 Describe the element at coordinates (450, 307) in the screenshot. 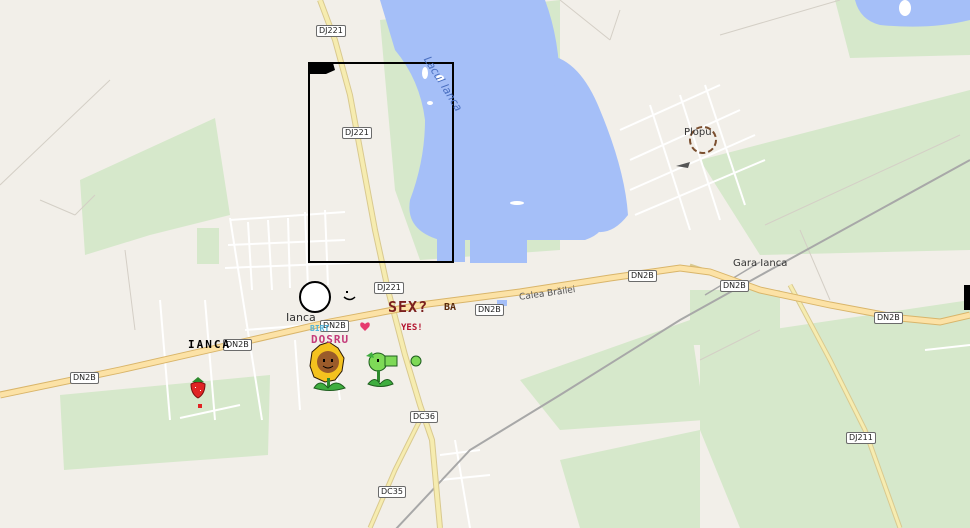

I see `overlay-text-ba: BA` at that location.